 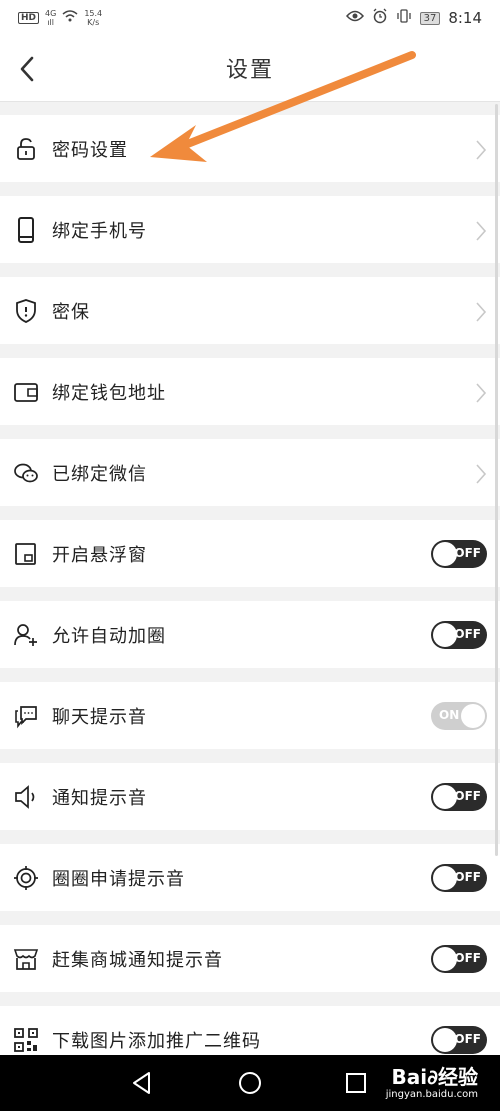 What do you see at coordinates (26, 717) in the screenshot?
I see `chat-icon` at bounding box center [26, 717].